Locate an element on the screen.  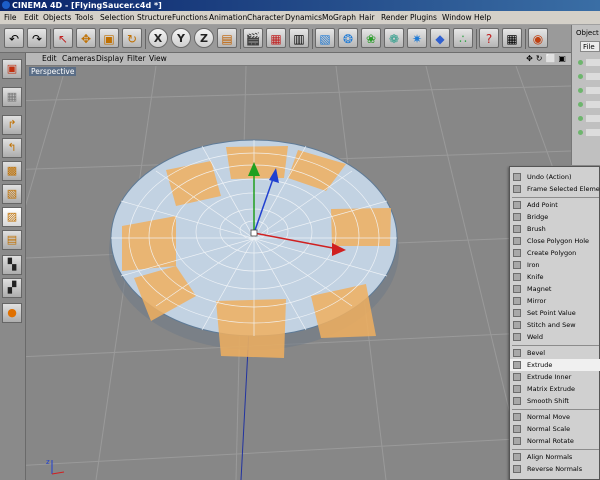
live-selection-icon: ↖ is located at coordinates (63, 38).